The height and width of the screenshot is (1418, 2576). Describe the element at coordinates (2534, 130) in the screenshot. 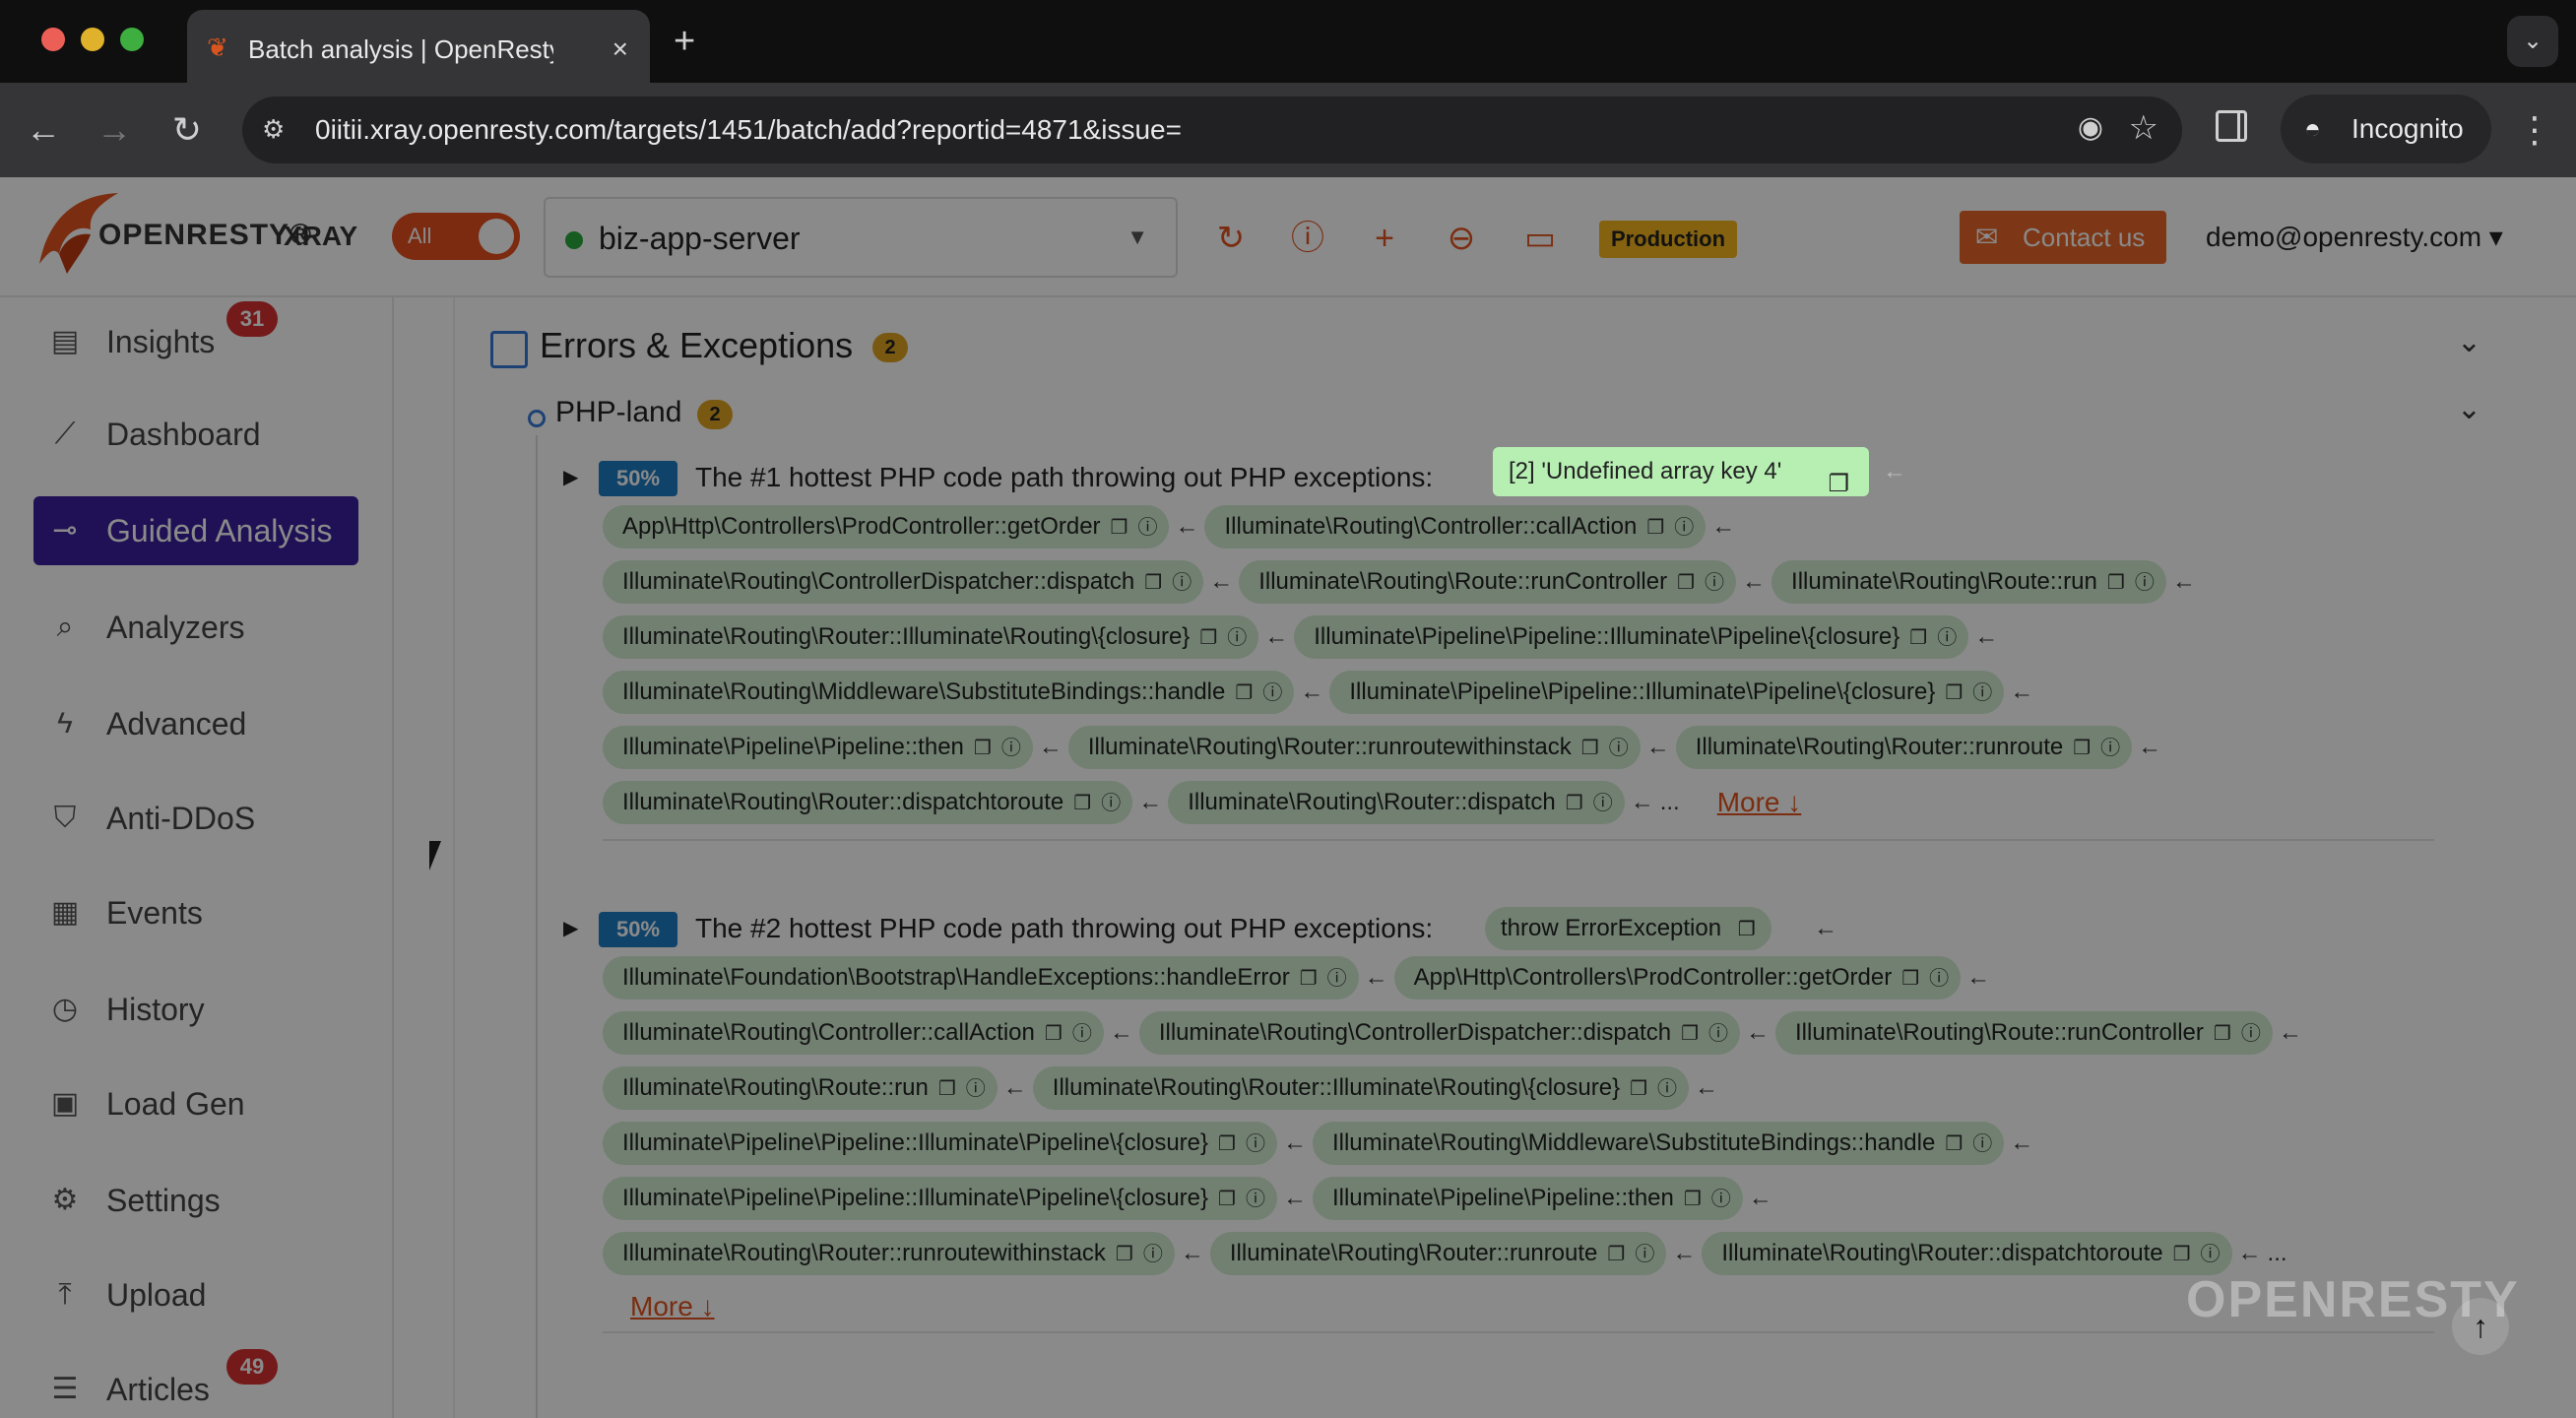

I see `browser-menu-icon: ⋮` at that location.